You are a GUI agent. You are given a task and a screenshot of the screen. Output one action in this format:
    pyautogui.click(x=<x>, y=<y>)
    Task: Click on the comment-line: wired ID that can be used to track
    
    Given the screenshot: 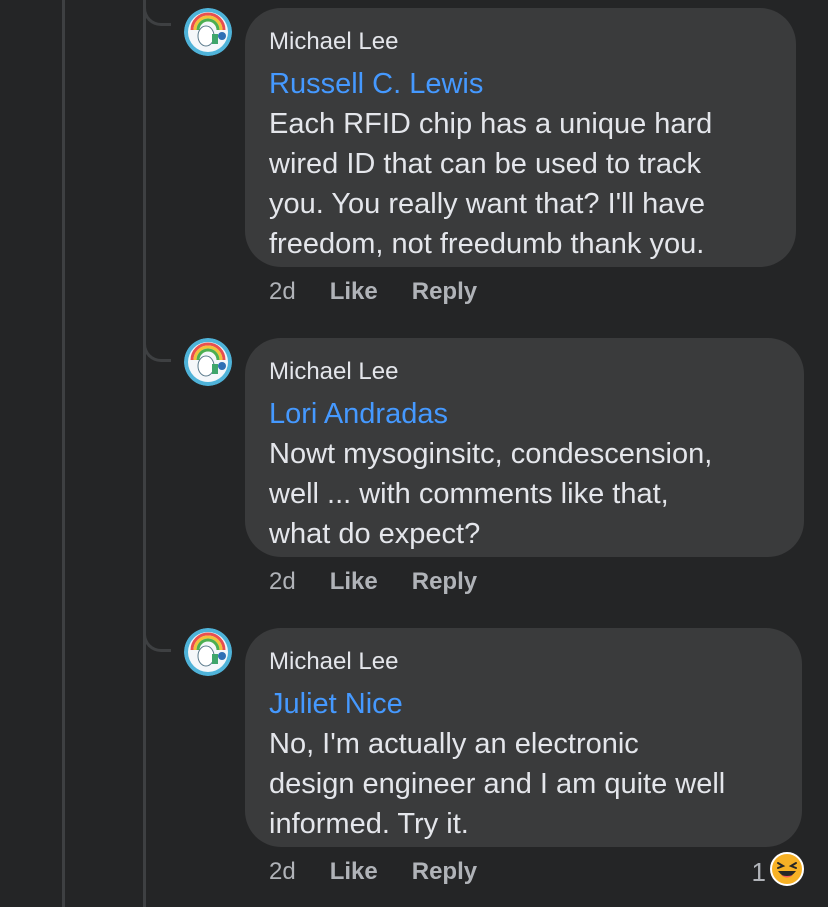 What is the action you would take?
    pyautogui.click(x=485, y=164)
    